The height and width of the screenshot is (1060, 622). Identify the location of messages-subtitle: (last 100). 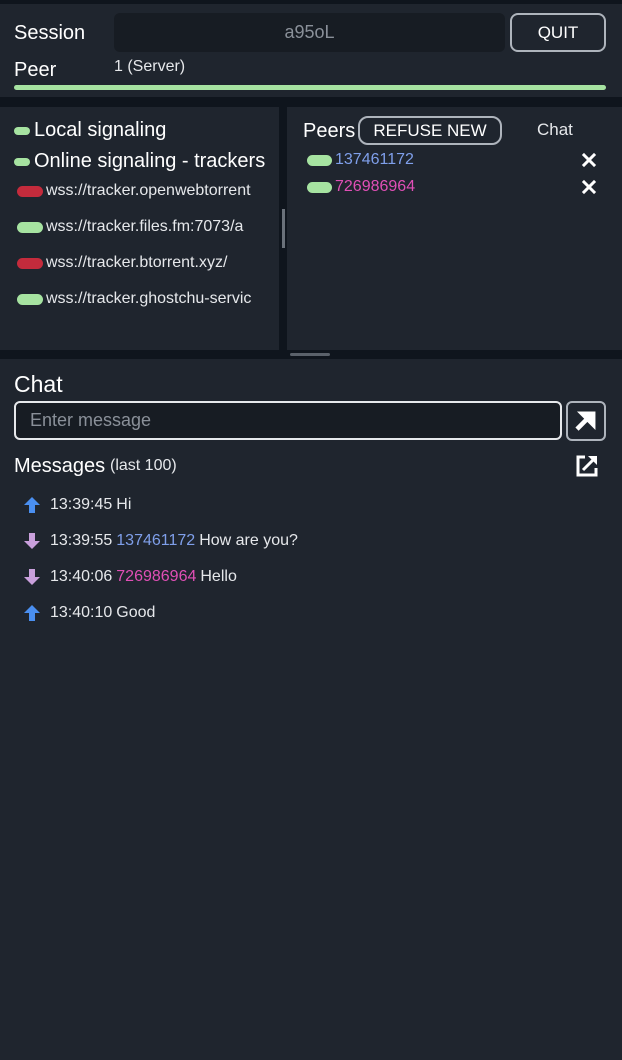
(143, 465).